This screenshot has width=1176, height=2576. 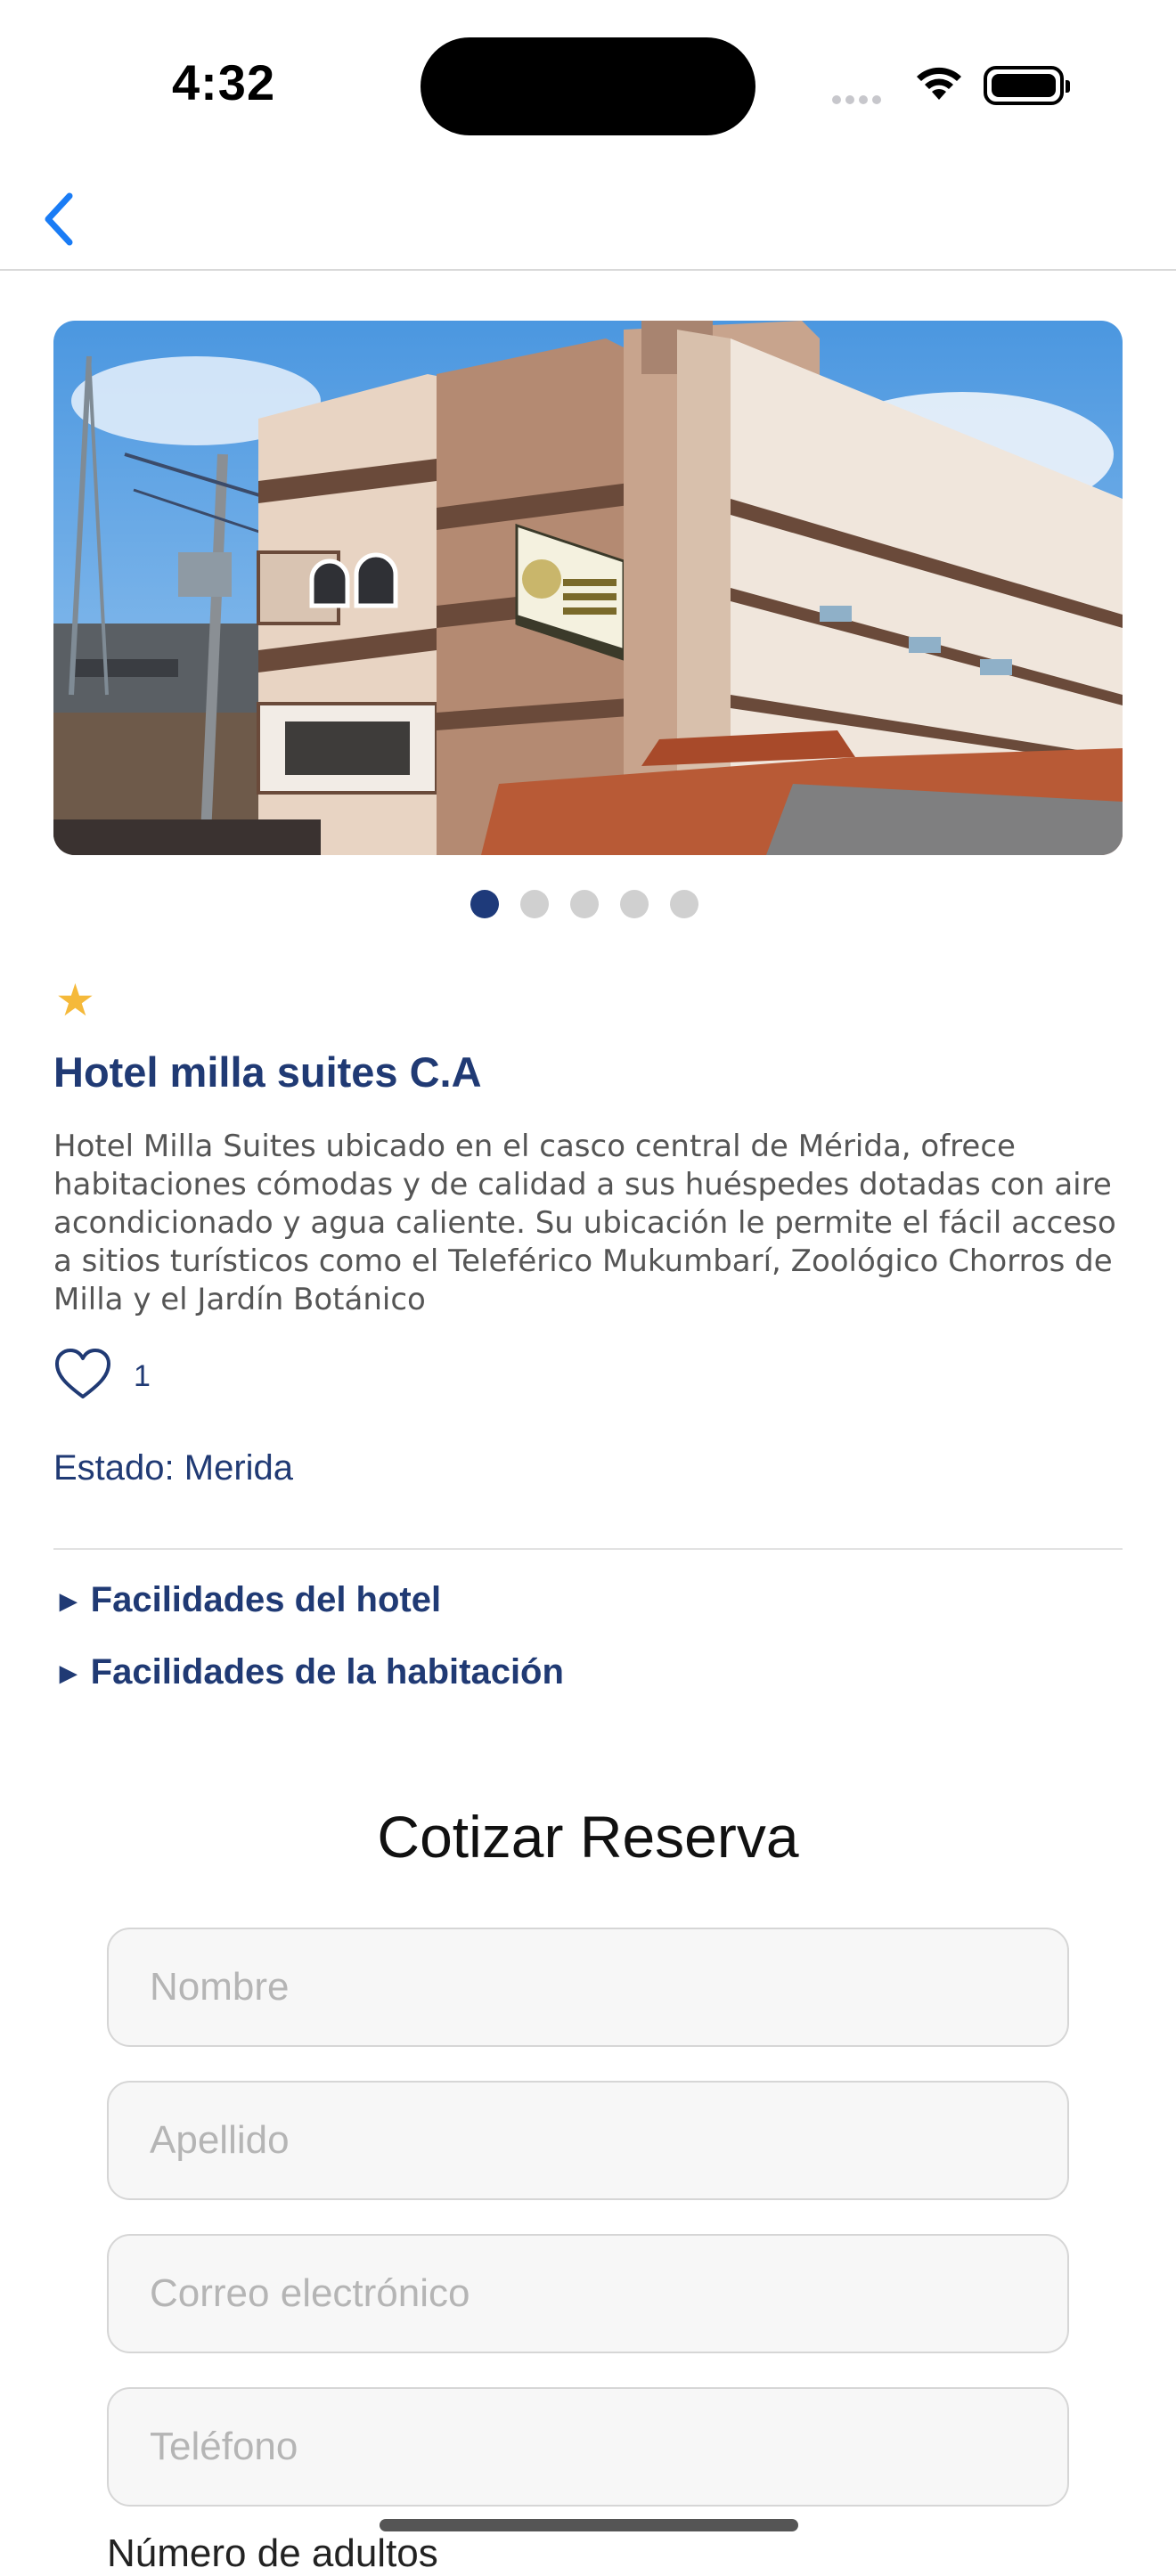 What do you see at coordinates (267, 1072) in the screenshot?
I see `hotel-name: Hotel milla suites C.A` at bounding box center [267, 1072].